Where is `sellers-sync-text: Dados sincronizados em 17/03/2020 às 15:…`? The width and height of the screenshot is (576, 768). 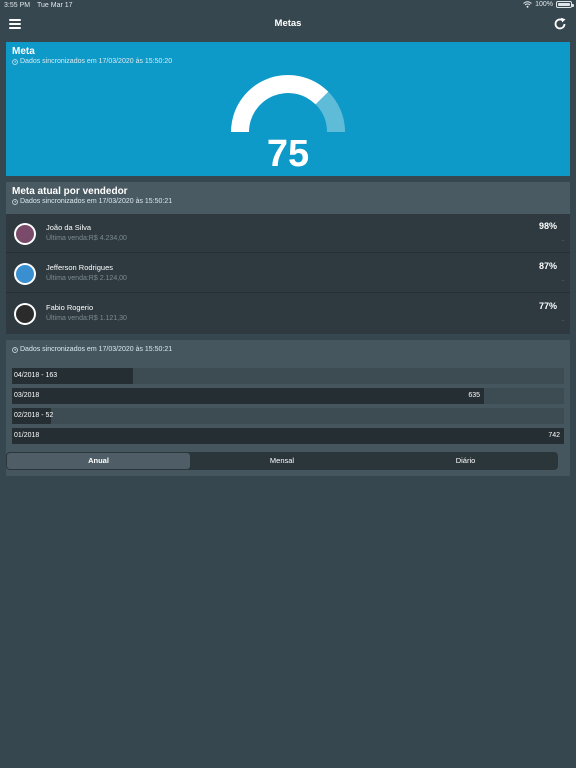
sellers-sync-text: Dados sincronizados em 17/03/2020 às 15:… is located at coordinates (96, 201).